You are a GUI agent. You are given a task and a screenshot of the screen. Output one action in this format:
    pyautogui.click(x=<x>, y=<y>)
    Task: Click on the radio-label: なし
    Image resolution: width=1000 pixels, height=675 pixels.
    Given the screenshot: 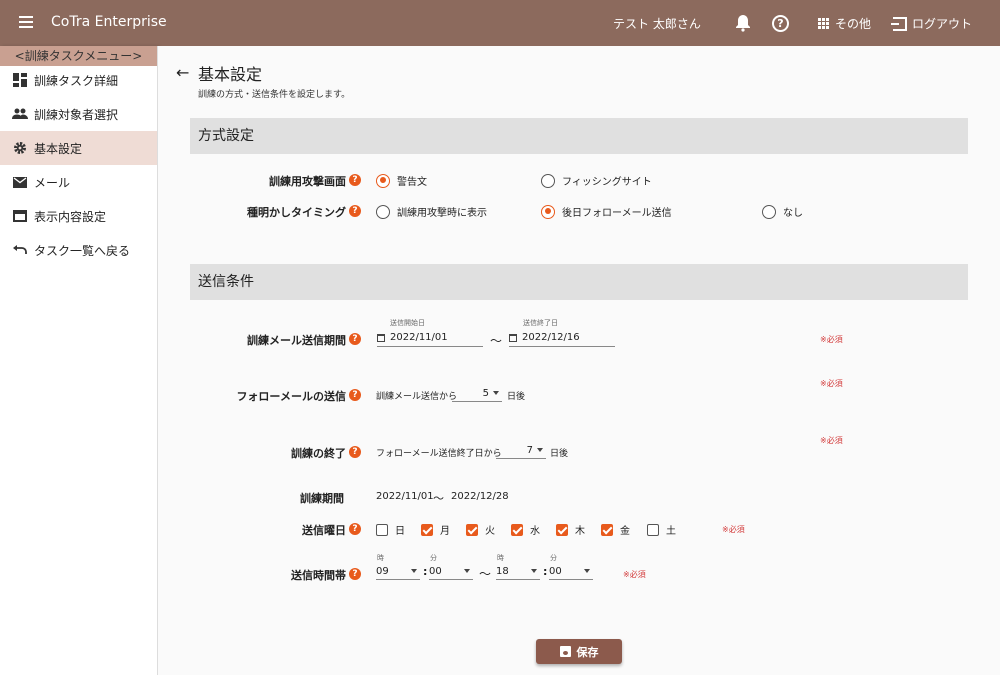 What is the action you would take?
    pyautogui.click(x=793, y=213)
    